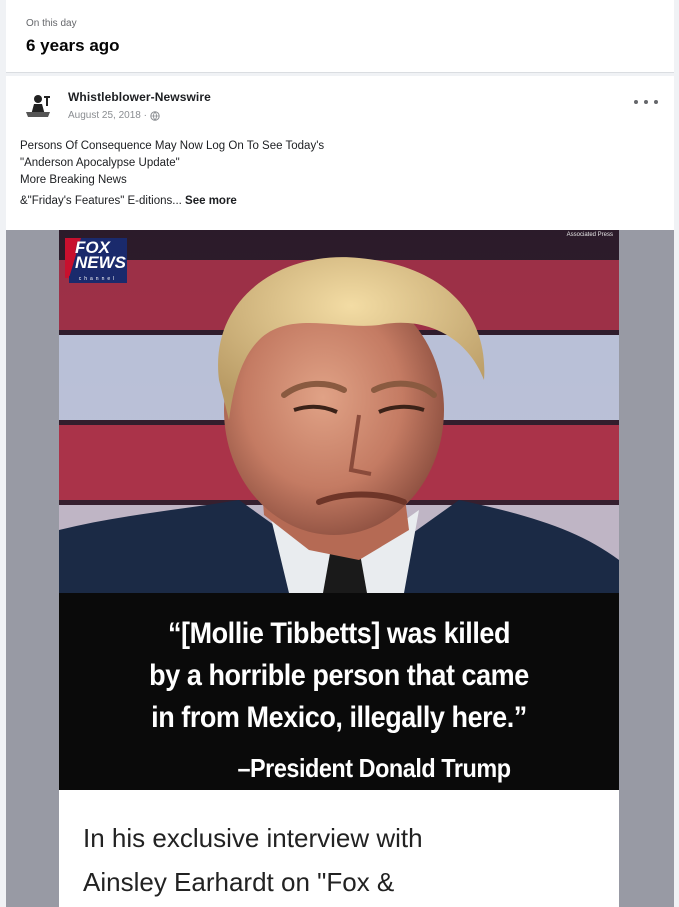  Describe the element at coordinates (73, 45) in the screenshot. I see `memory-title: 6 years ago` at that location.